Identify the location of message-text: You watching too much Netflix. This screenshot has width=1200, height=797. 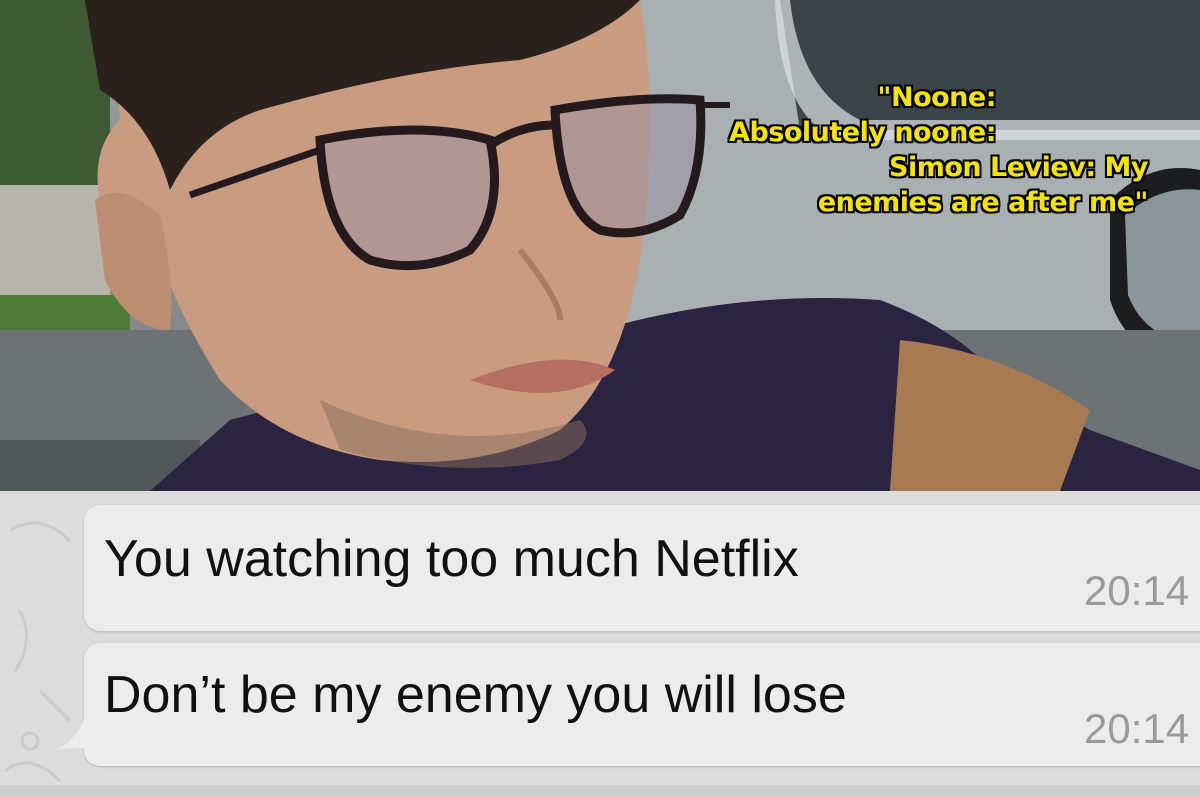
(451, 559).